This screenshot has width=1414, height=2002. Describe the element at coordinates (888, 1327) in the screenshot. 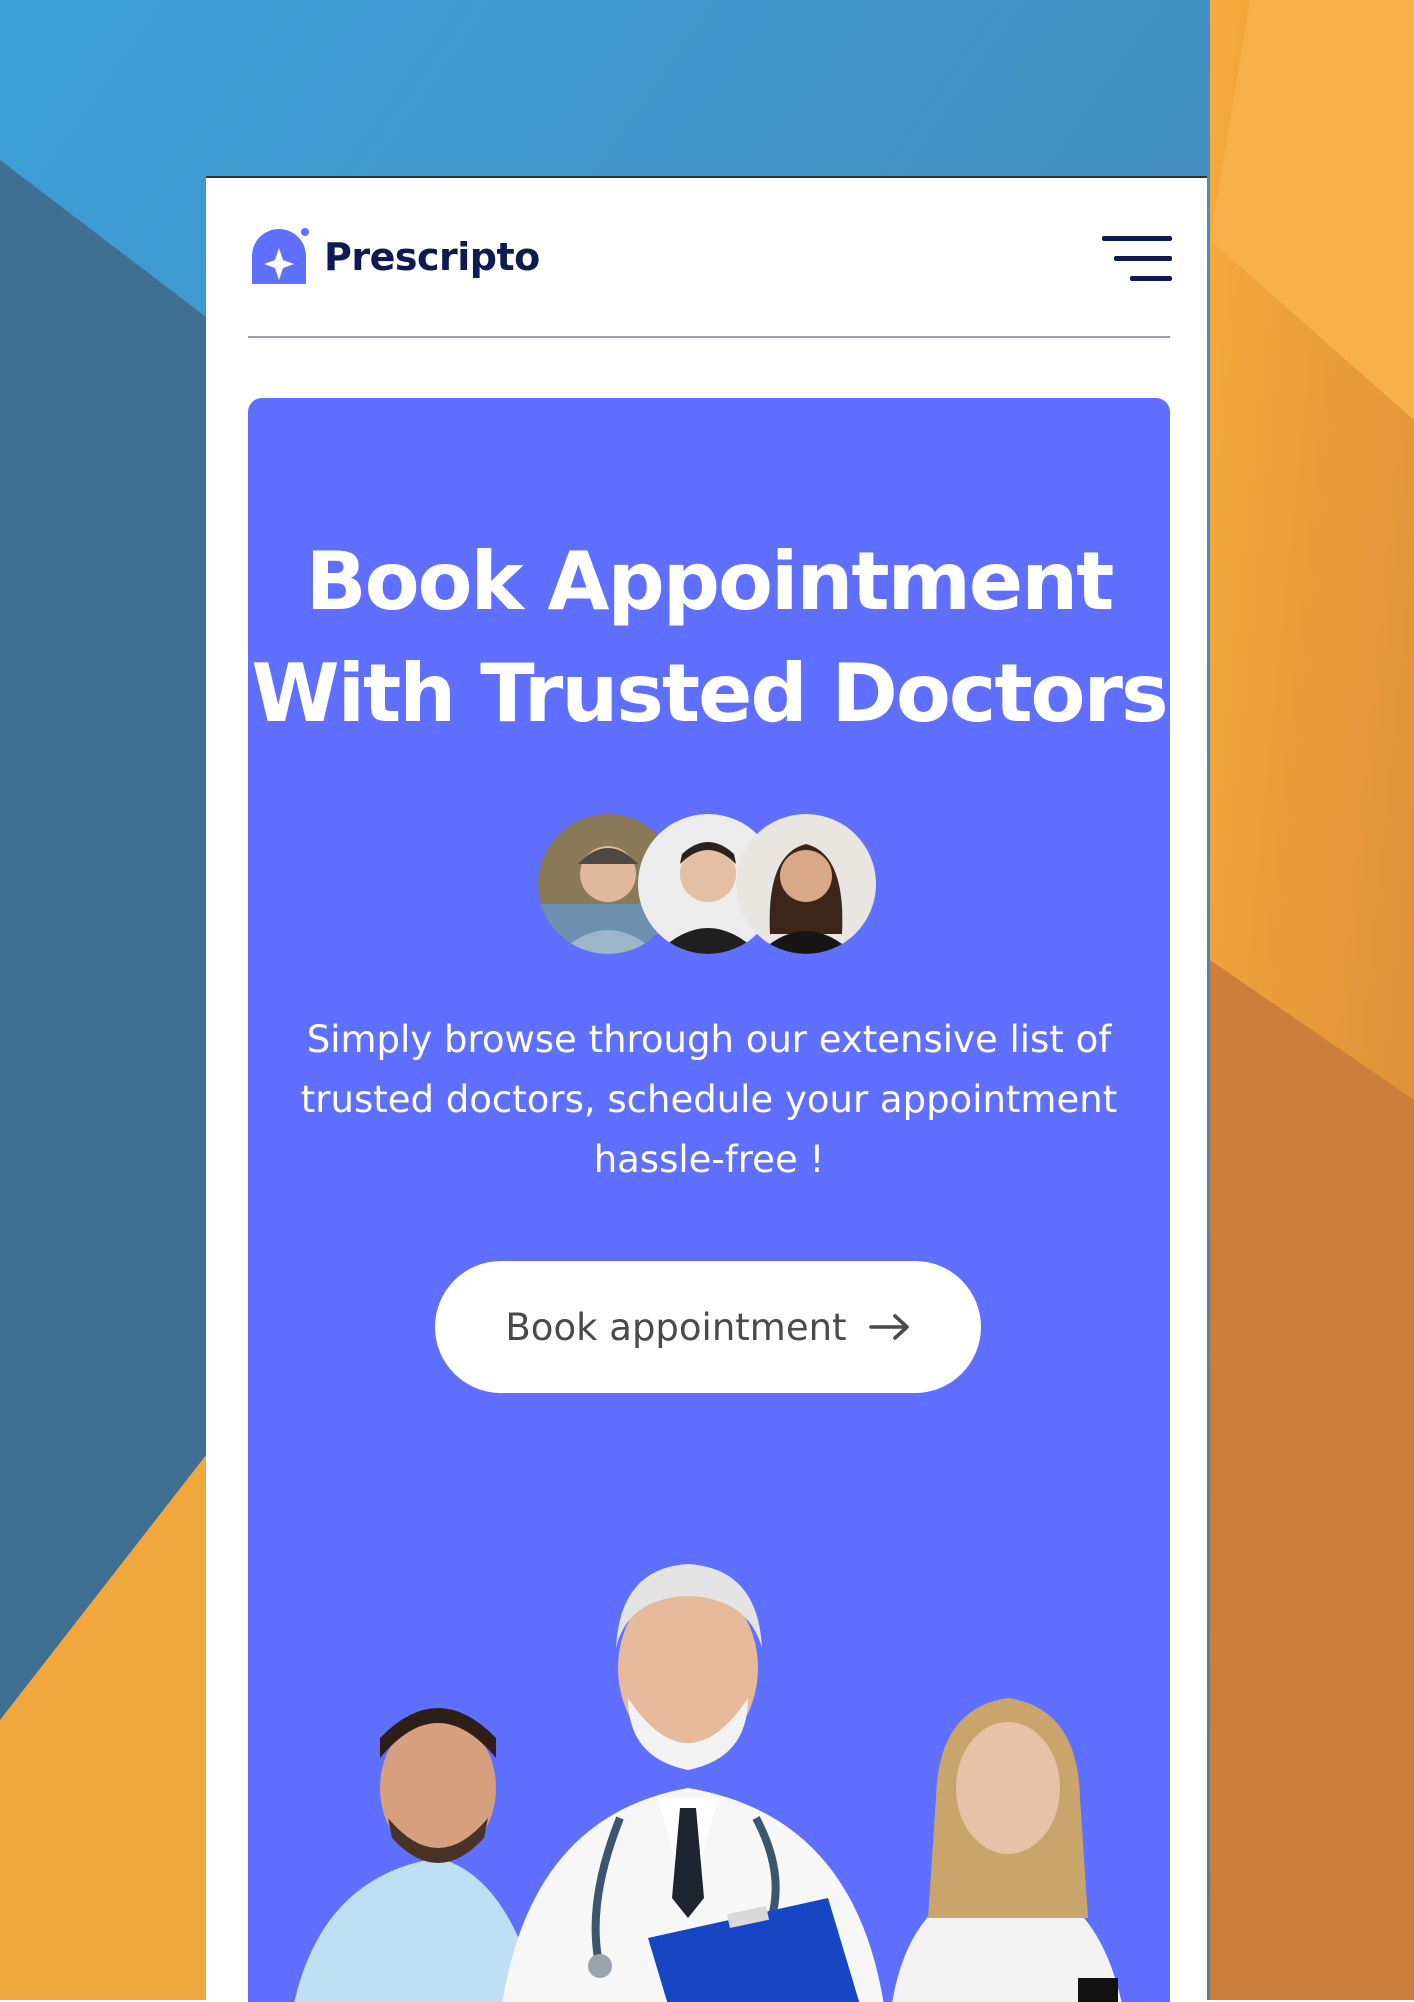

I see `arrow-right-icon` at that location.